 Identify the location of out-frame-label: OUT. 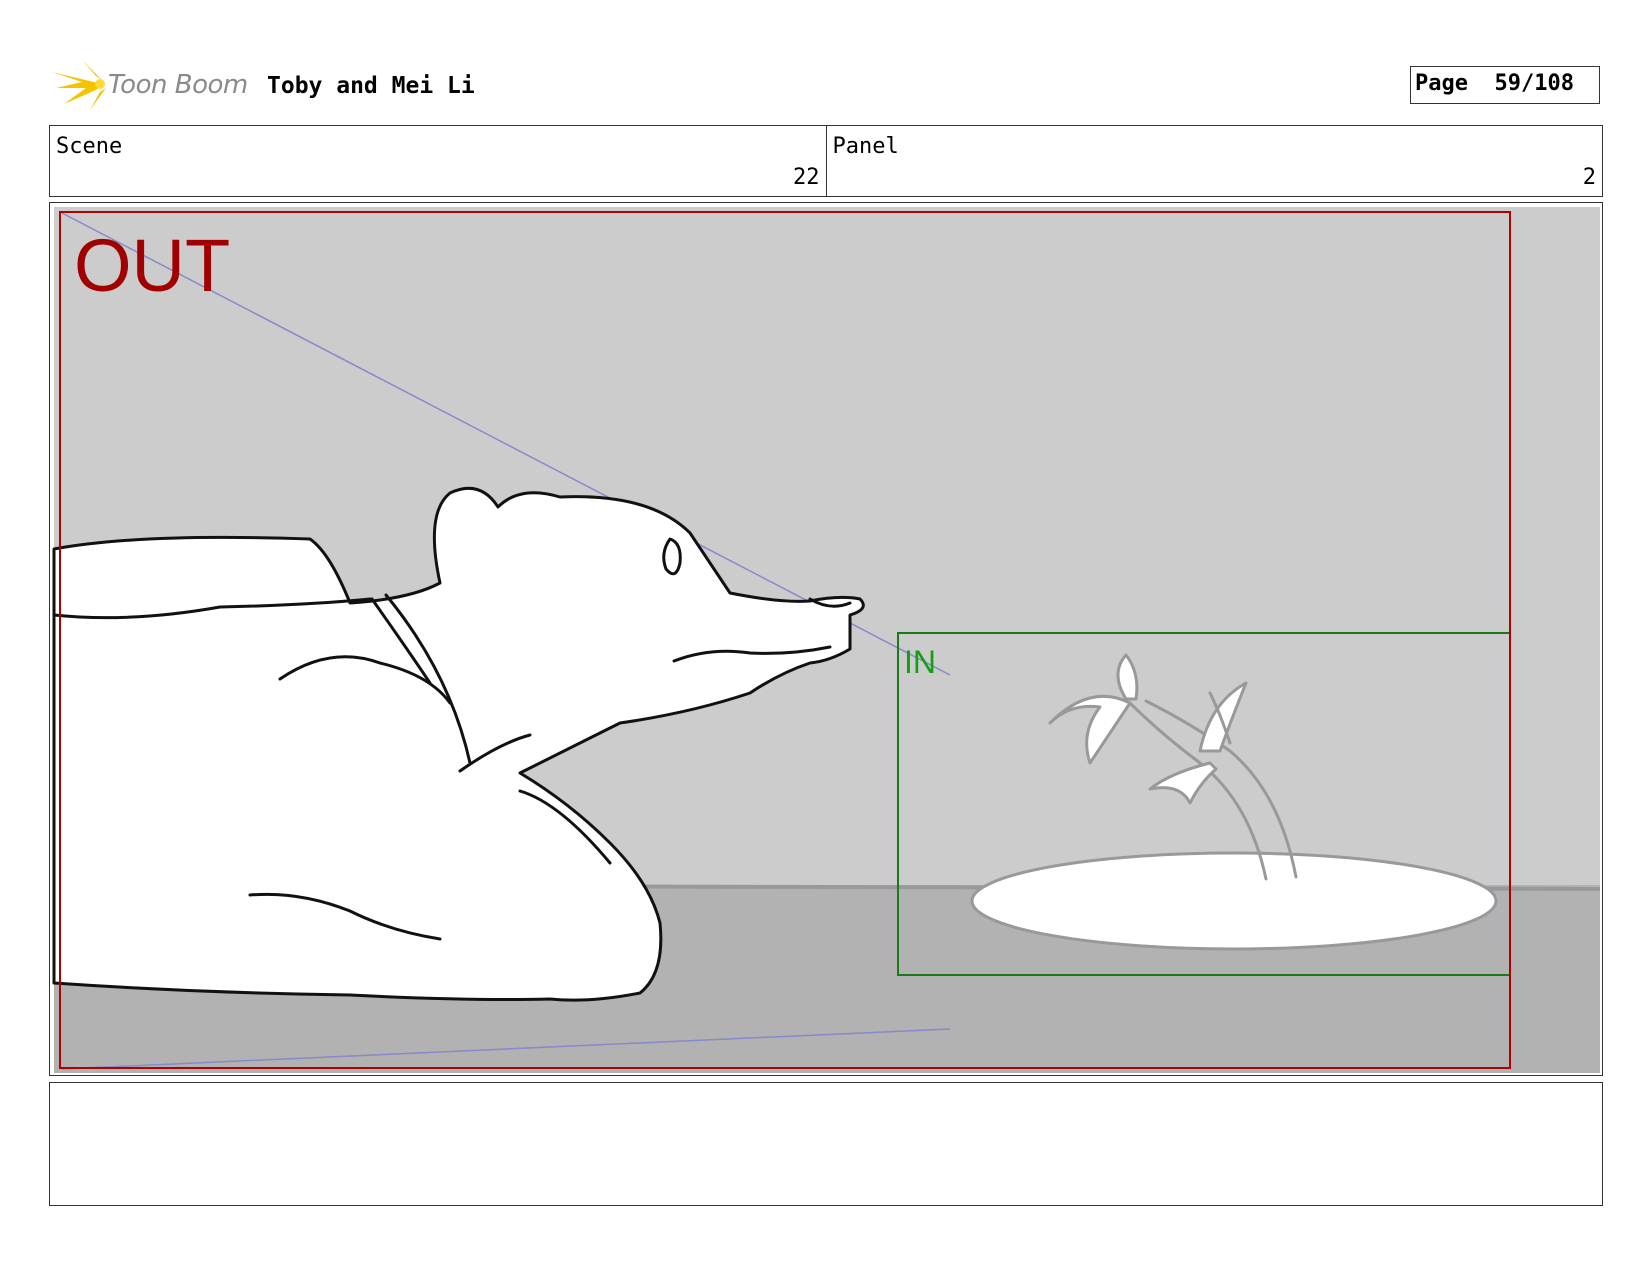
(152, 265).